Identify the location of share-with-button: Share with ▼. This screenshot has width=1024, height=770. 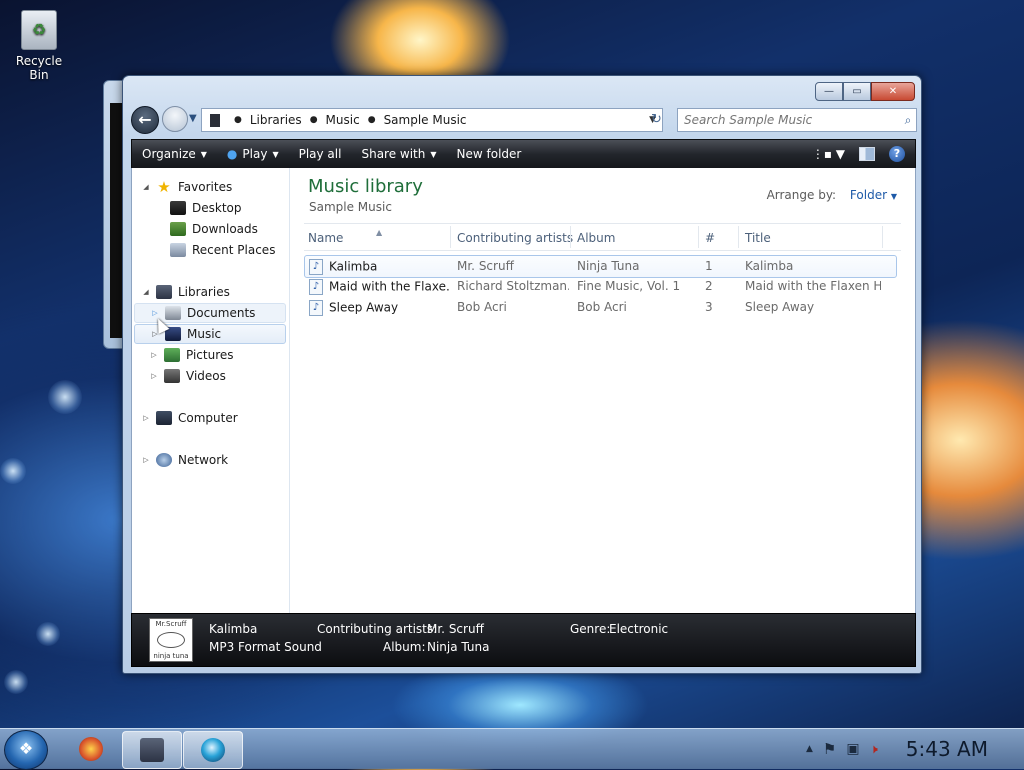
(398, 154).